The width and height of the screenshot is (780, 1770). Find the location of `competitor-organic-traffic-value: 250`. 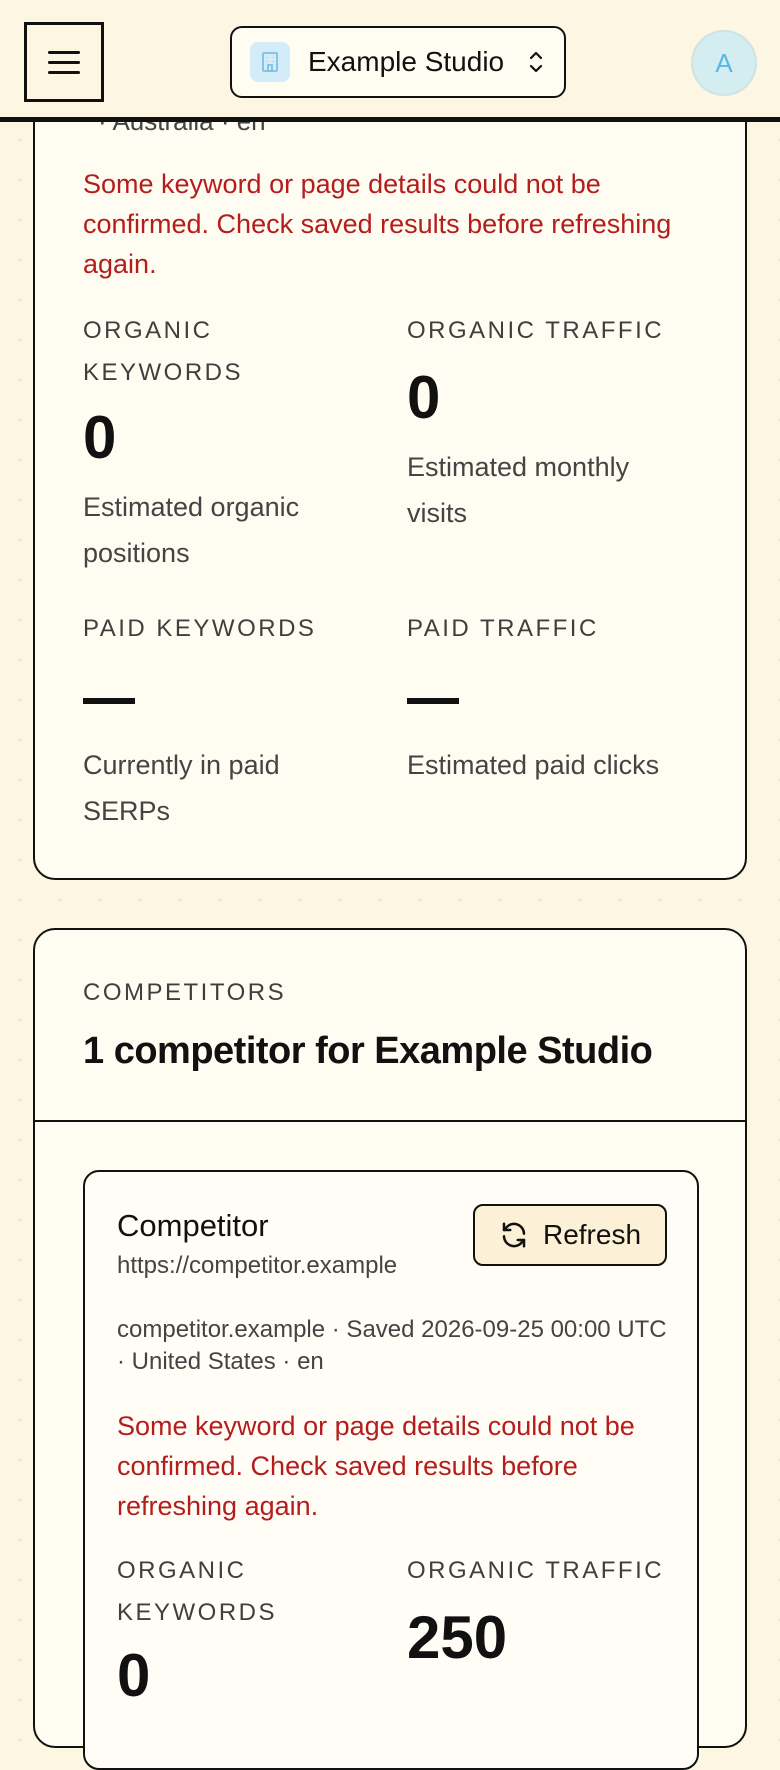

competitor-organic-traffic-value: 250 is located at coordinates (457, 1637).